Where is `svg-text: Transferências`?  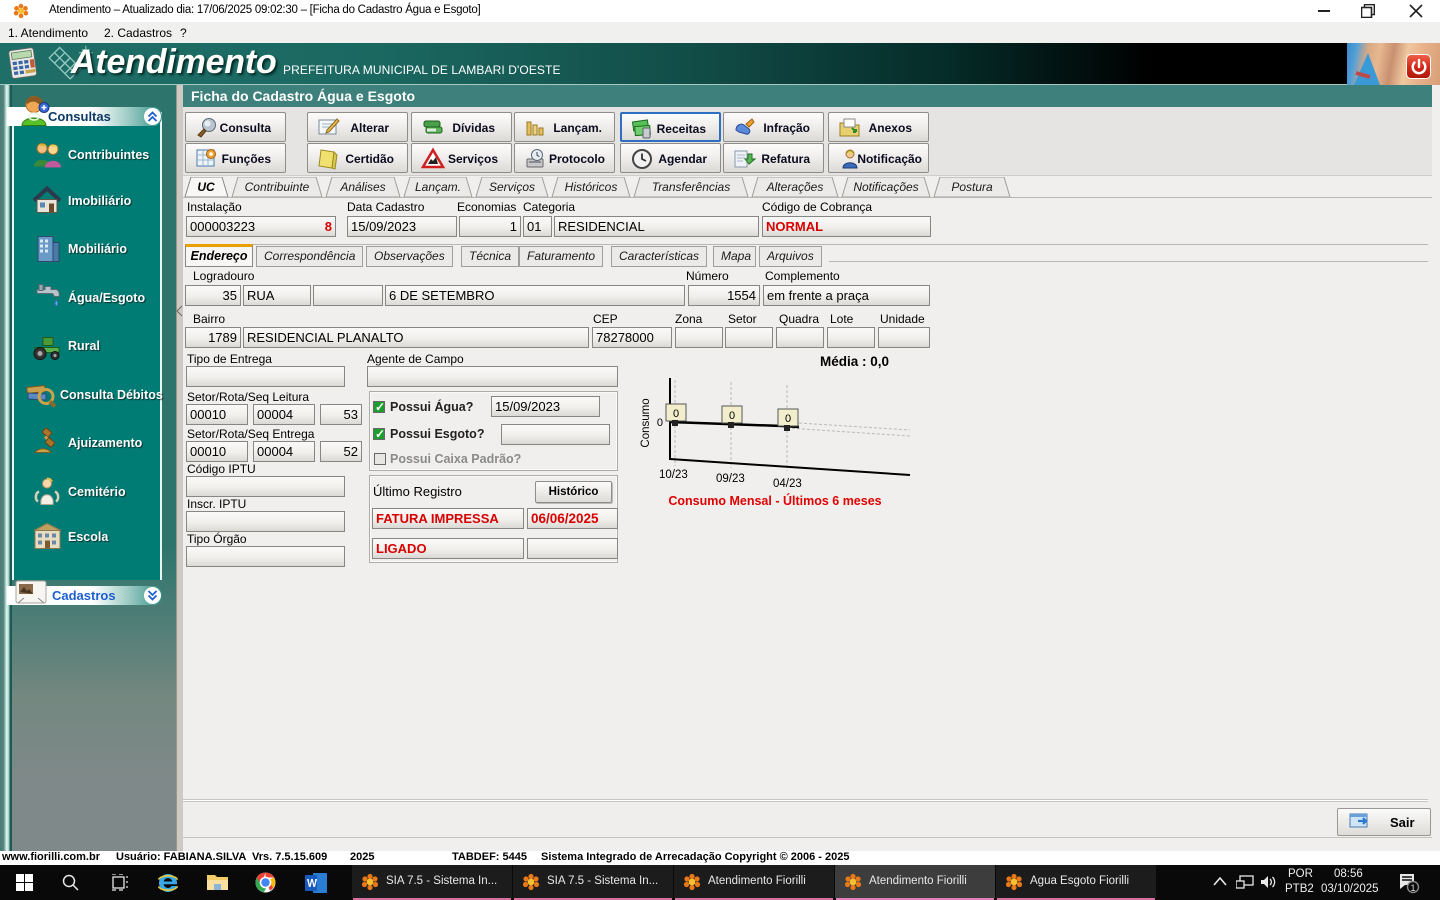
svg-text: Transferências is located at coordinates (691, 187).